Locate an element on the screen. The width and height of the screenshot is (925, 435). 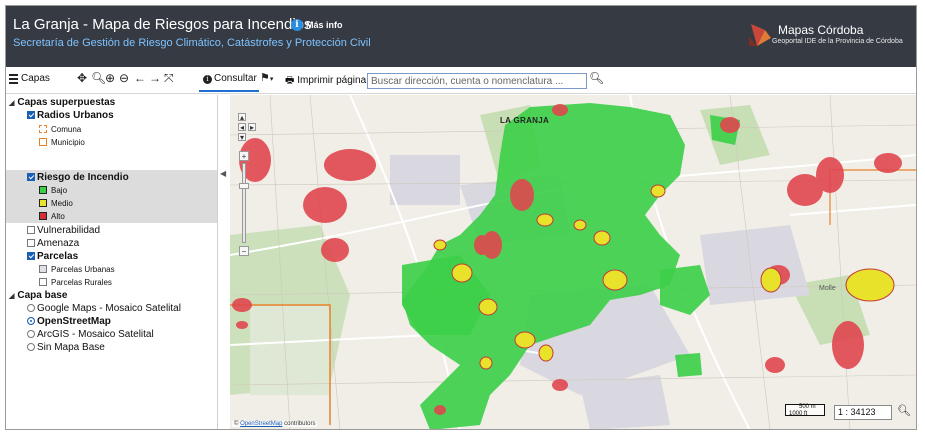
legend-municipio: Municipio is located at coordinates (62, 143).